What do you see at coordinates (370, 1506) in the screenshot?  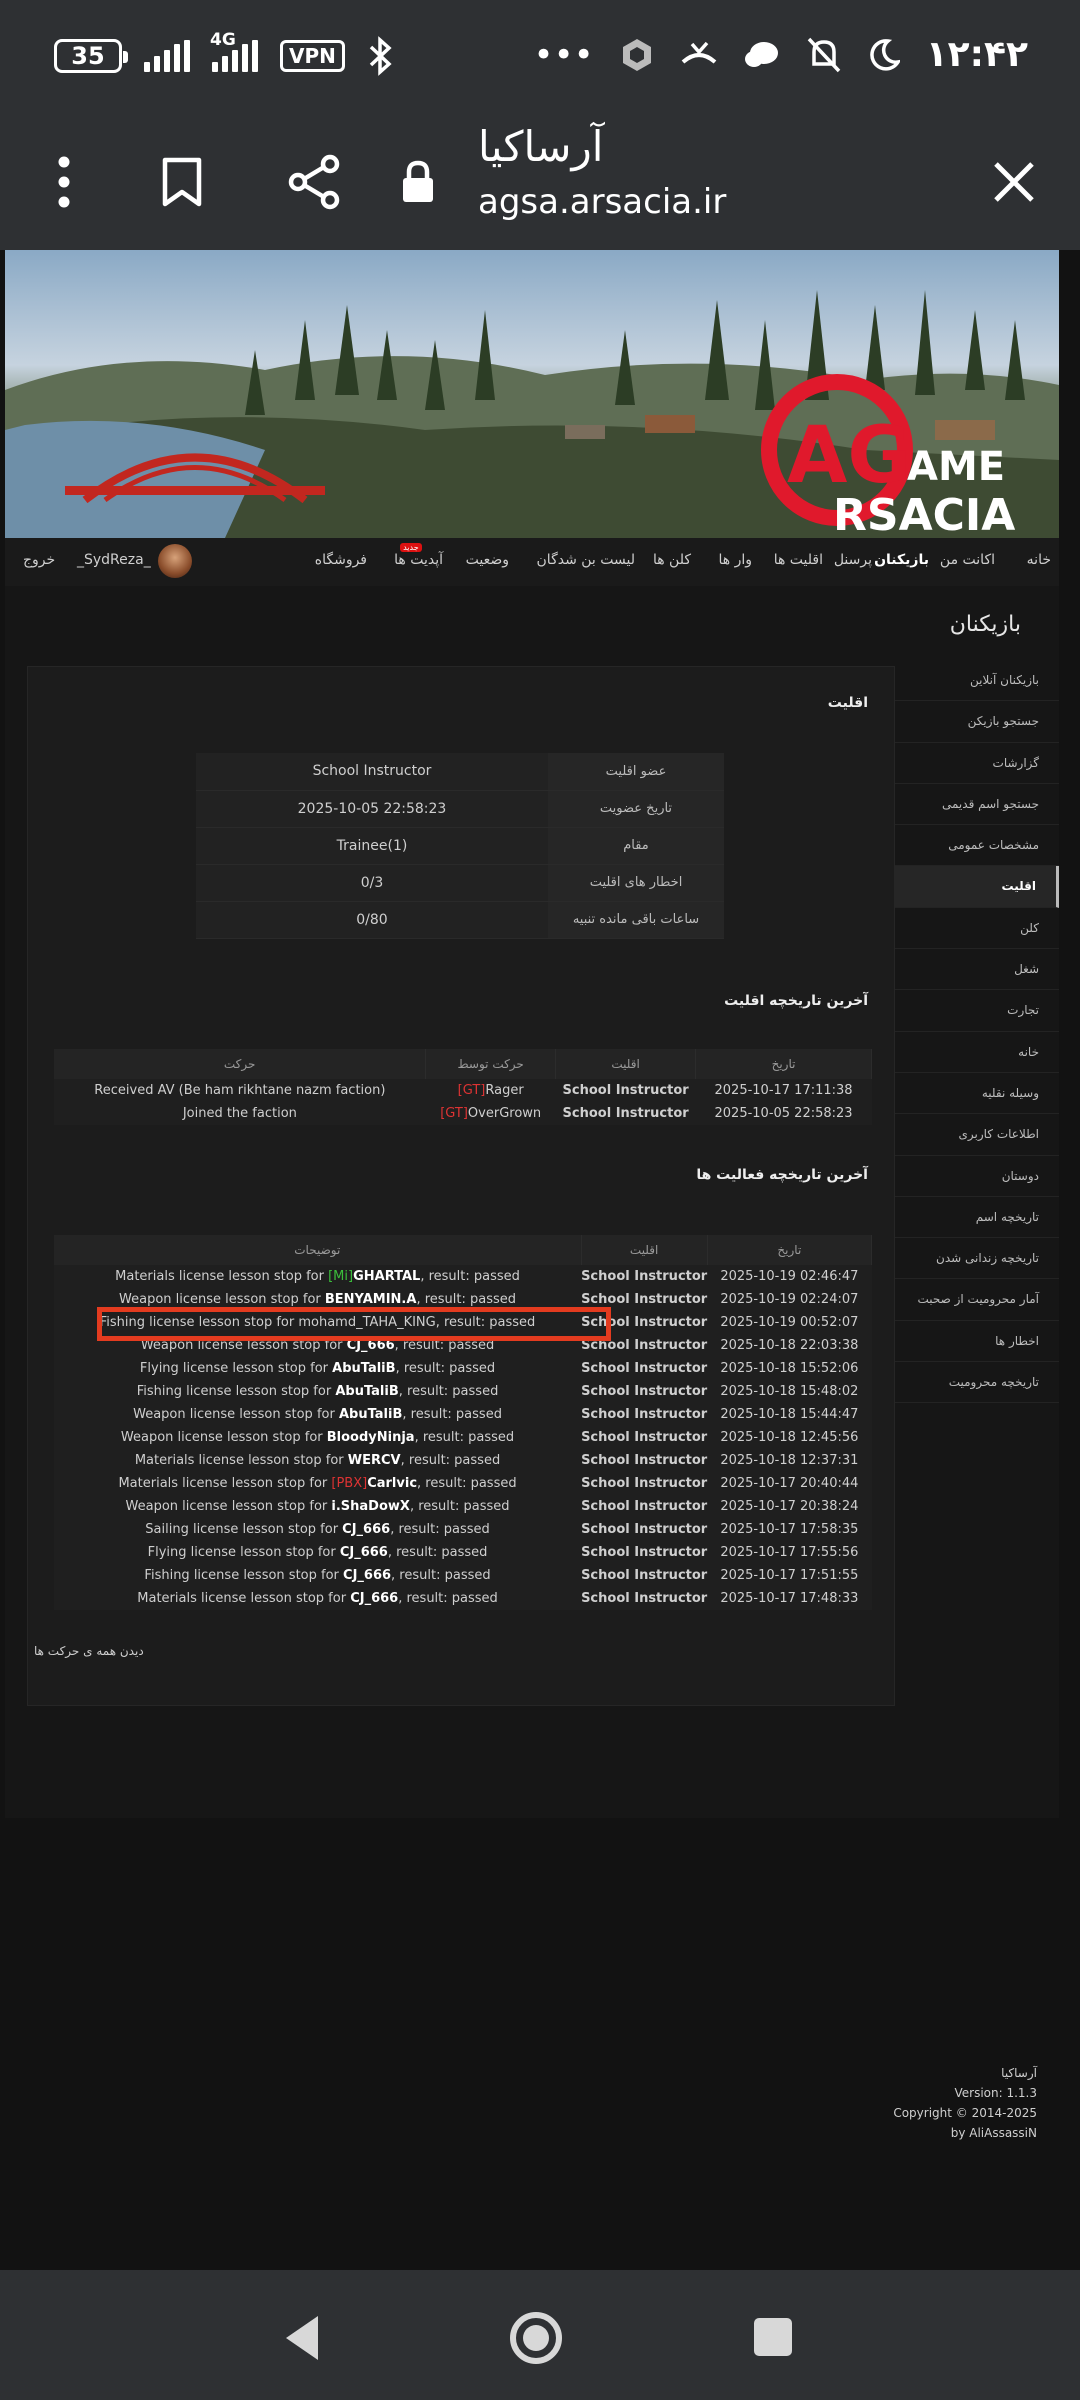 I see `player-name: i.ShaDowX` at bounding box center [370, 1506].